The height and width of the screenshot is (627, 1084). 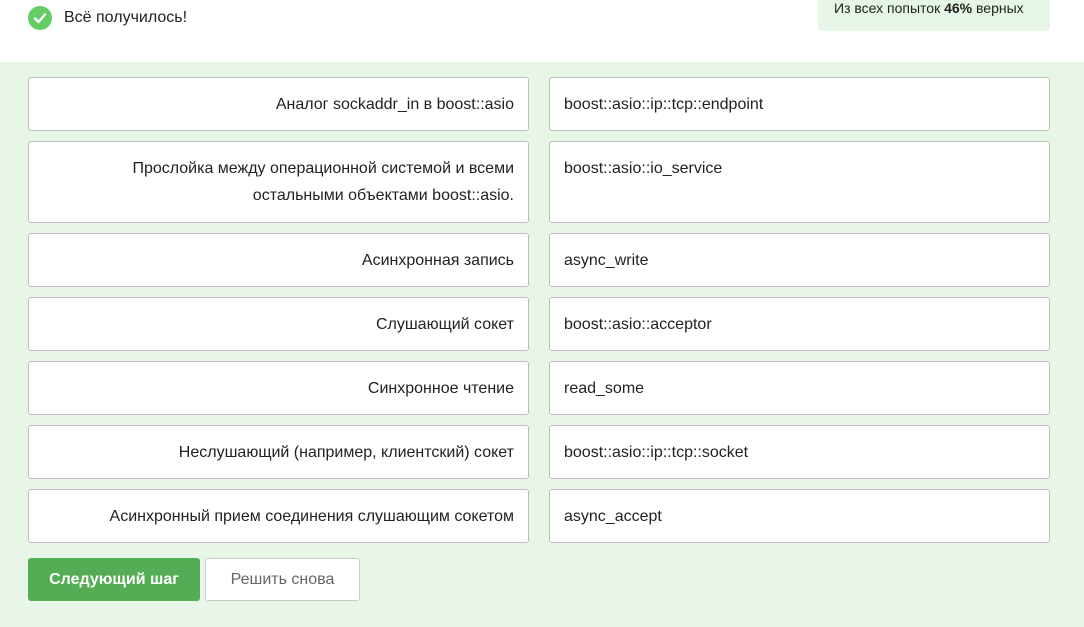 I want to click on stats-percent: 46%, so click(x=958, y=8).